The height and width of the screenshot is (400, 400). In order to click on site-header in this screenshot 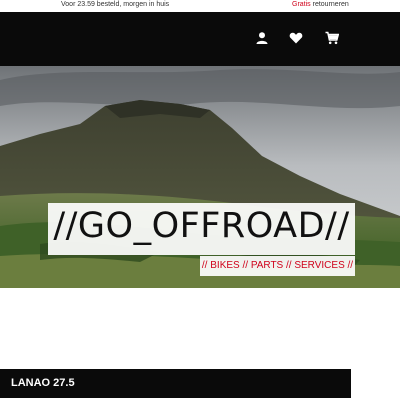, I will do `click(200, 39)`.